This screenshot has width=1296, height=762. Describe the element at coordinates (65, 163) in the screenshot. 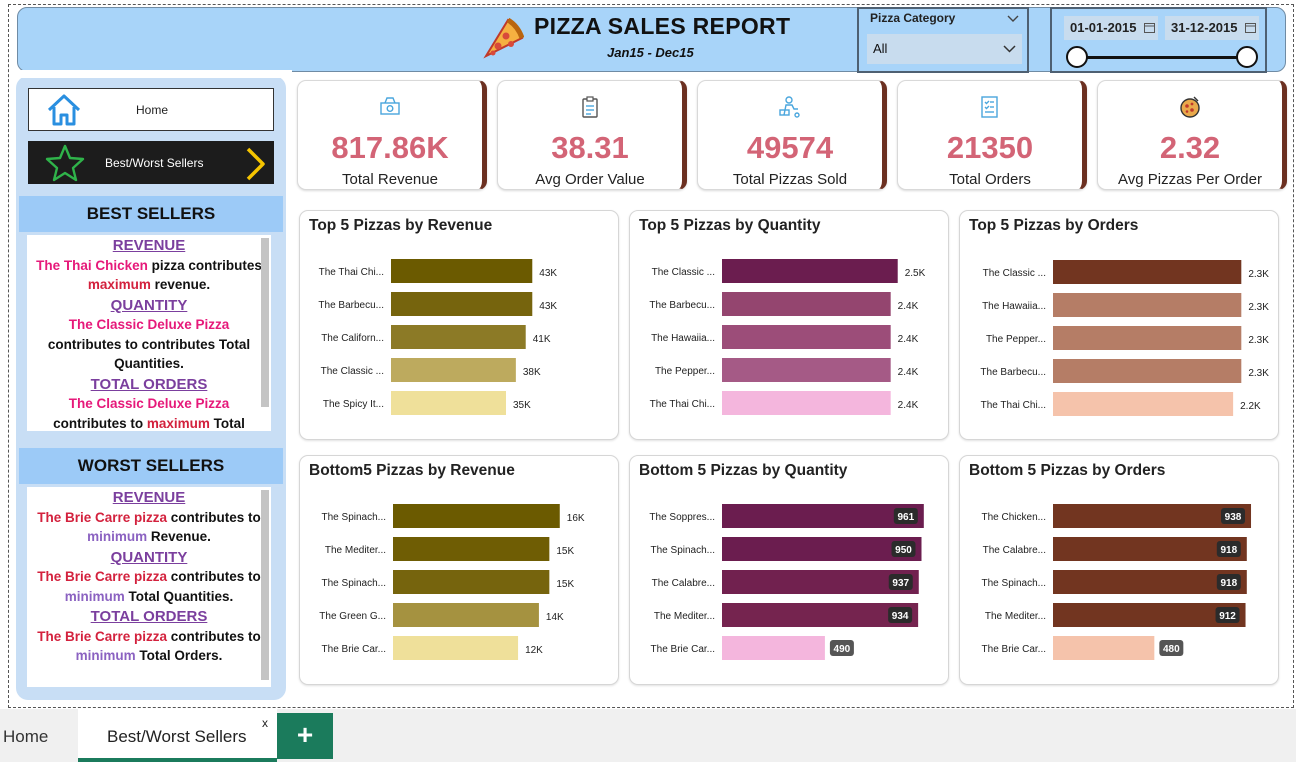

I see `star-icon` at that location.